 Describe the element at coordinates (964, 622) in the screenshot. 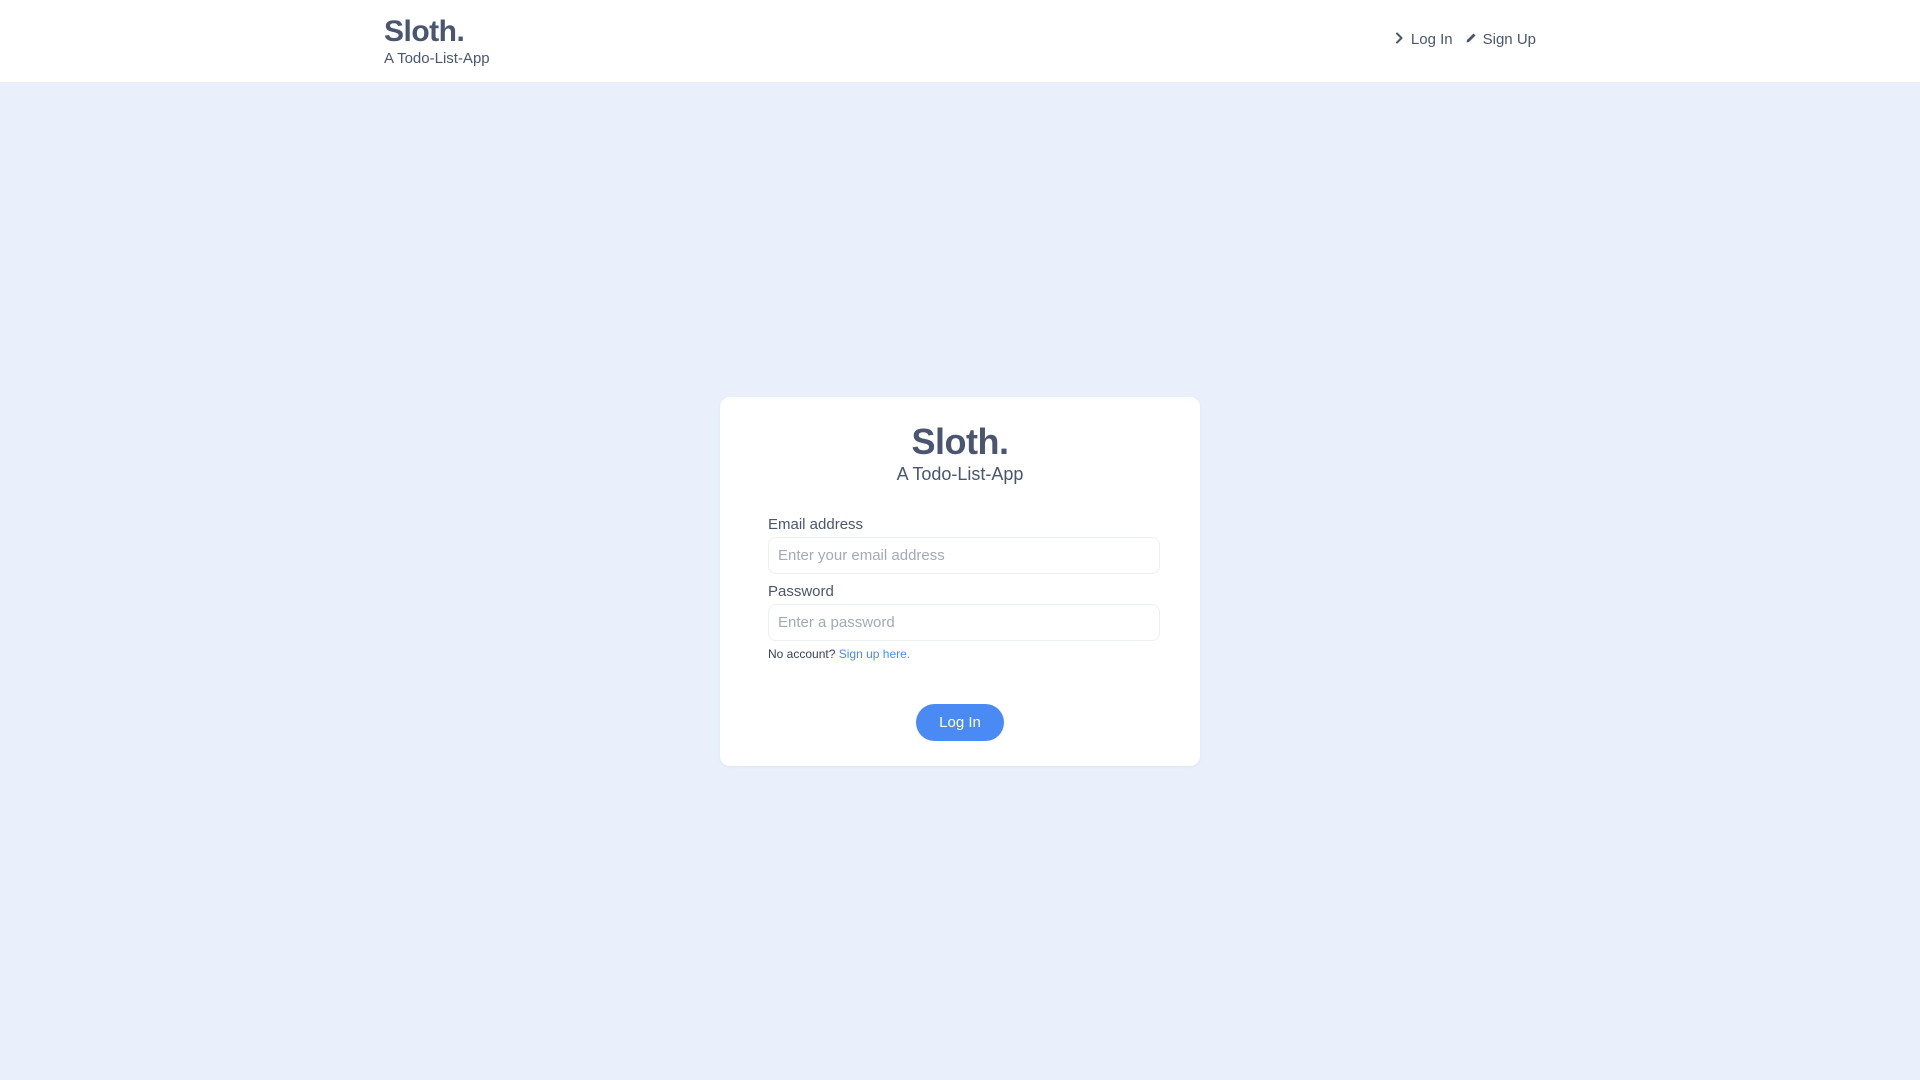

I see `password-input` at that location.